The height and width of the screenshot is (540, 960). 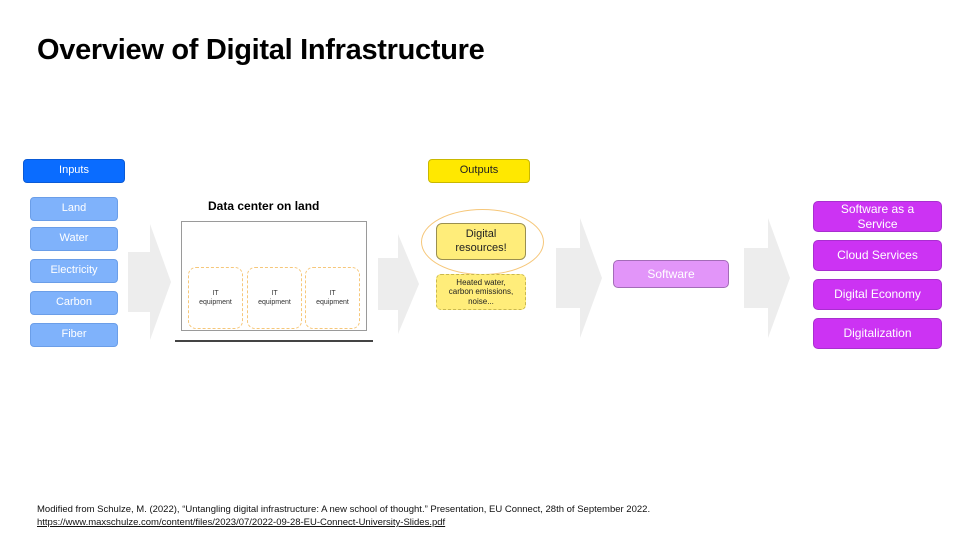 What do you see at coordinates (74, 171) in the screenshot?
I see `inputs-header: Inputs` at bounding box center [74, 171].